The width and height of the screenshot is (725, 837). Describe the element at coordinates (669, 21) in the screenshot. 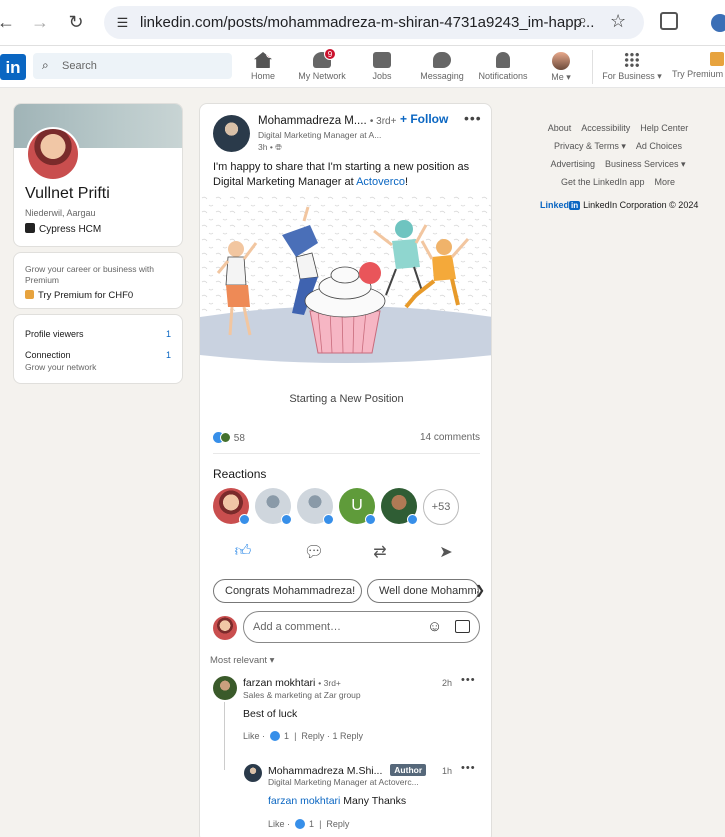

I see `extensions-icon` at that location.